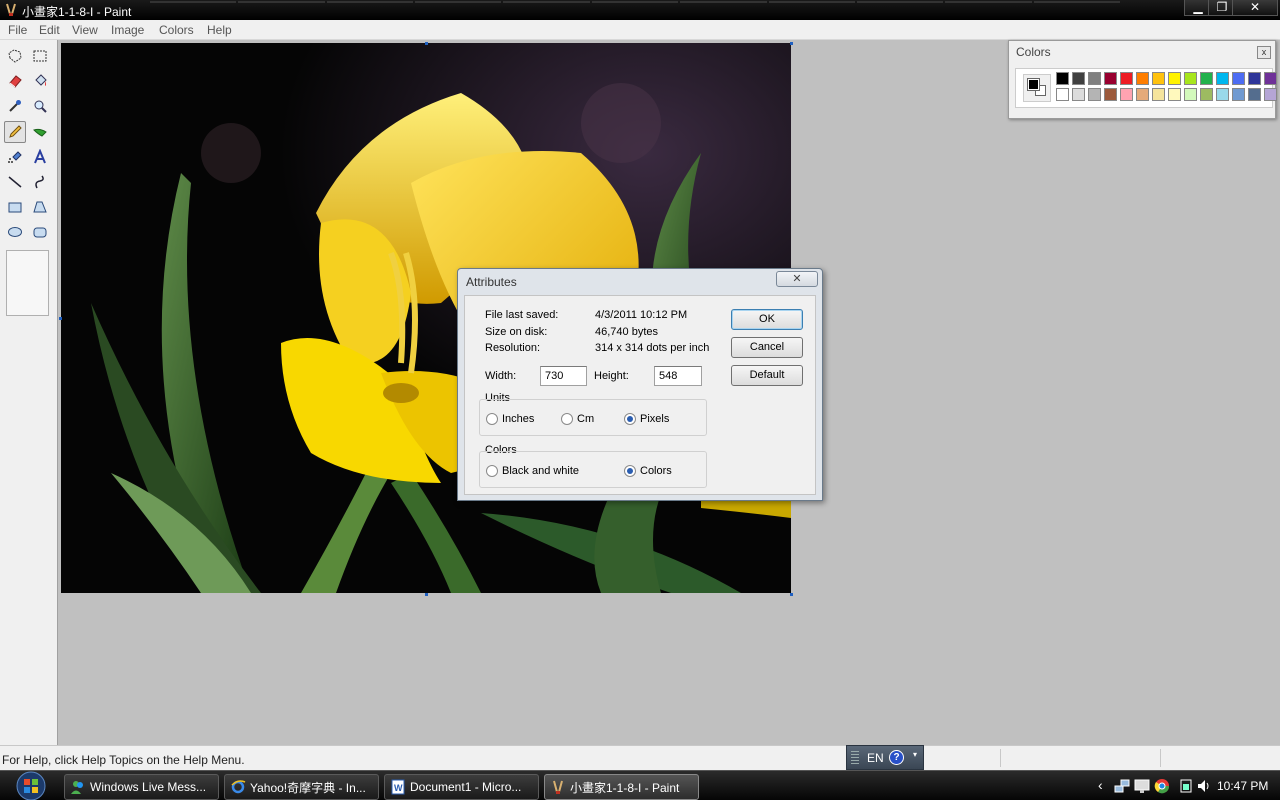 This screenshot has height=800, width=1280. Describe the element at coordinates (585, 419) in the screenshot. I see `cm-label: Cm` at that location.